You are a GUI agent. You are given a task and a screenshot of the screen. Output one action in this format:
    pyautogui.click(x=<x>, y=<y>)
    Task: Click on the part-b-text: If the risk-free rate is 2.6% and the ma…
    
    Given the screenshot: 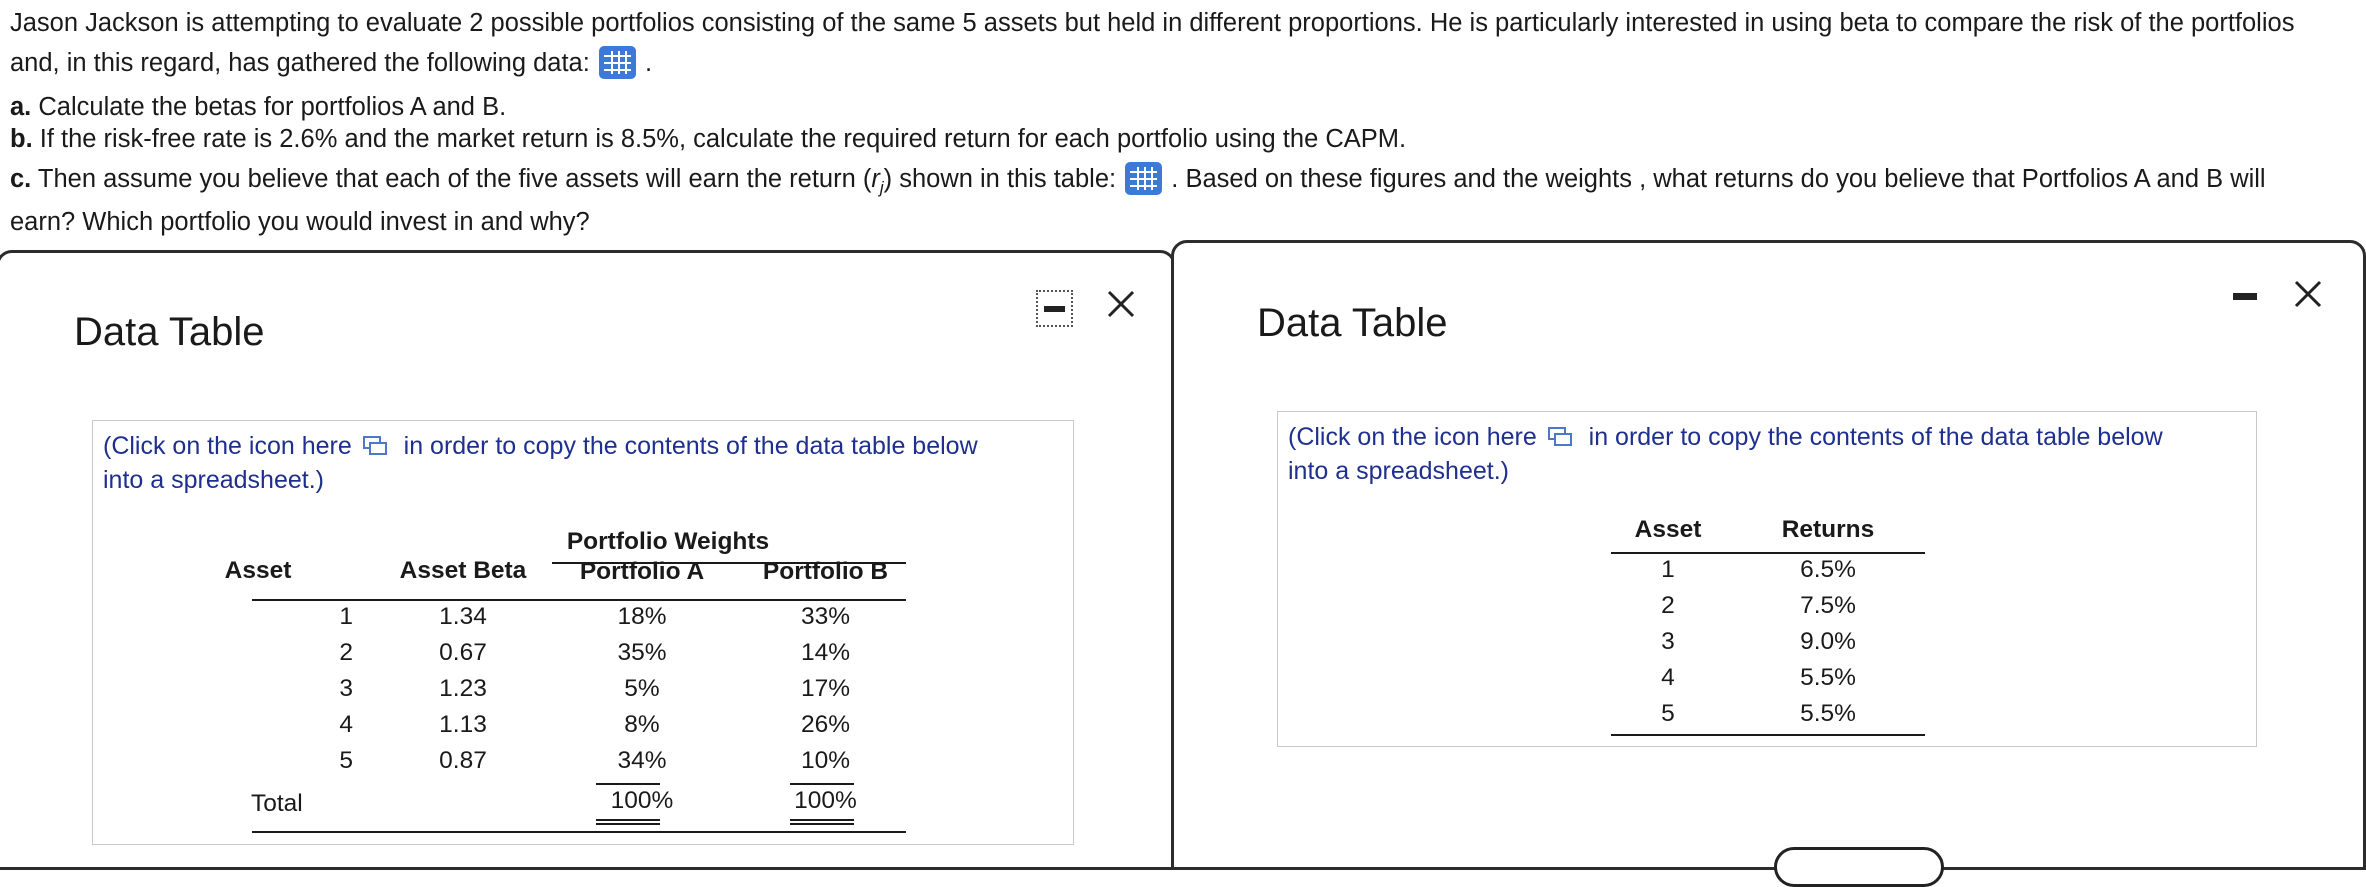 What is the action you would take?
    pyautogui.click(x=723, y=139)
    